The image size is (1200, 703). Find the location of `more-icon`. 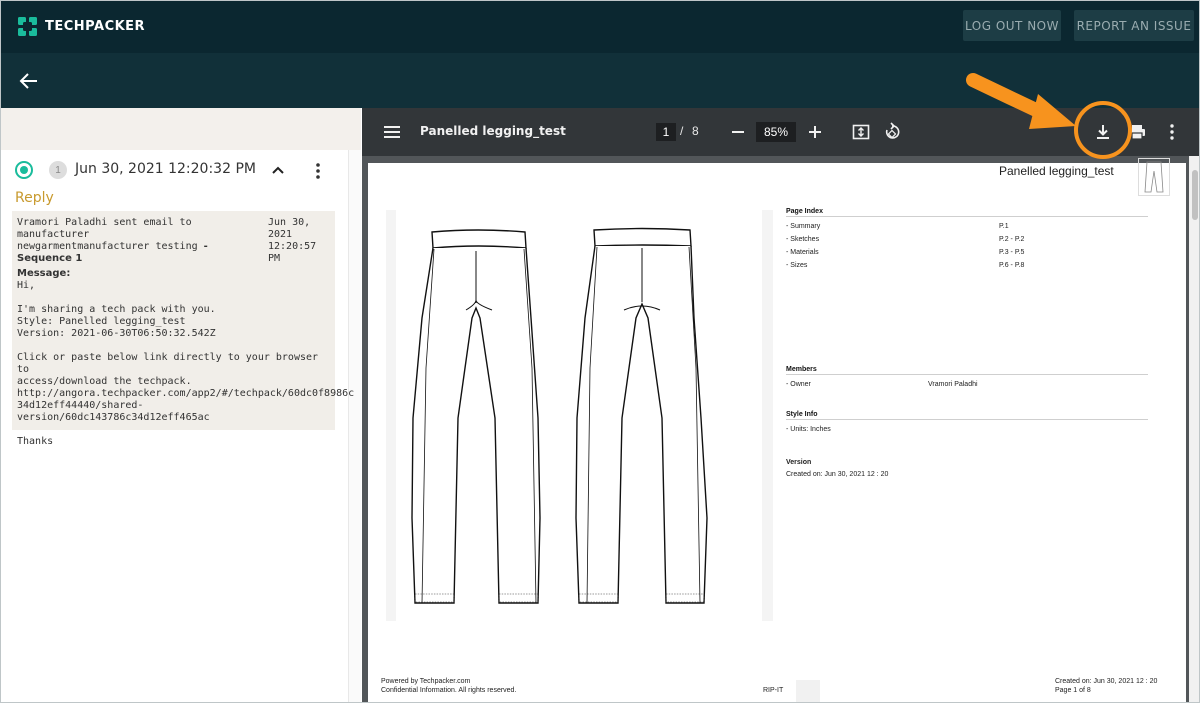

more-icon is located at coordinates (1172, 132).